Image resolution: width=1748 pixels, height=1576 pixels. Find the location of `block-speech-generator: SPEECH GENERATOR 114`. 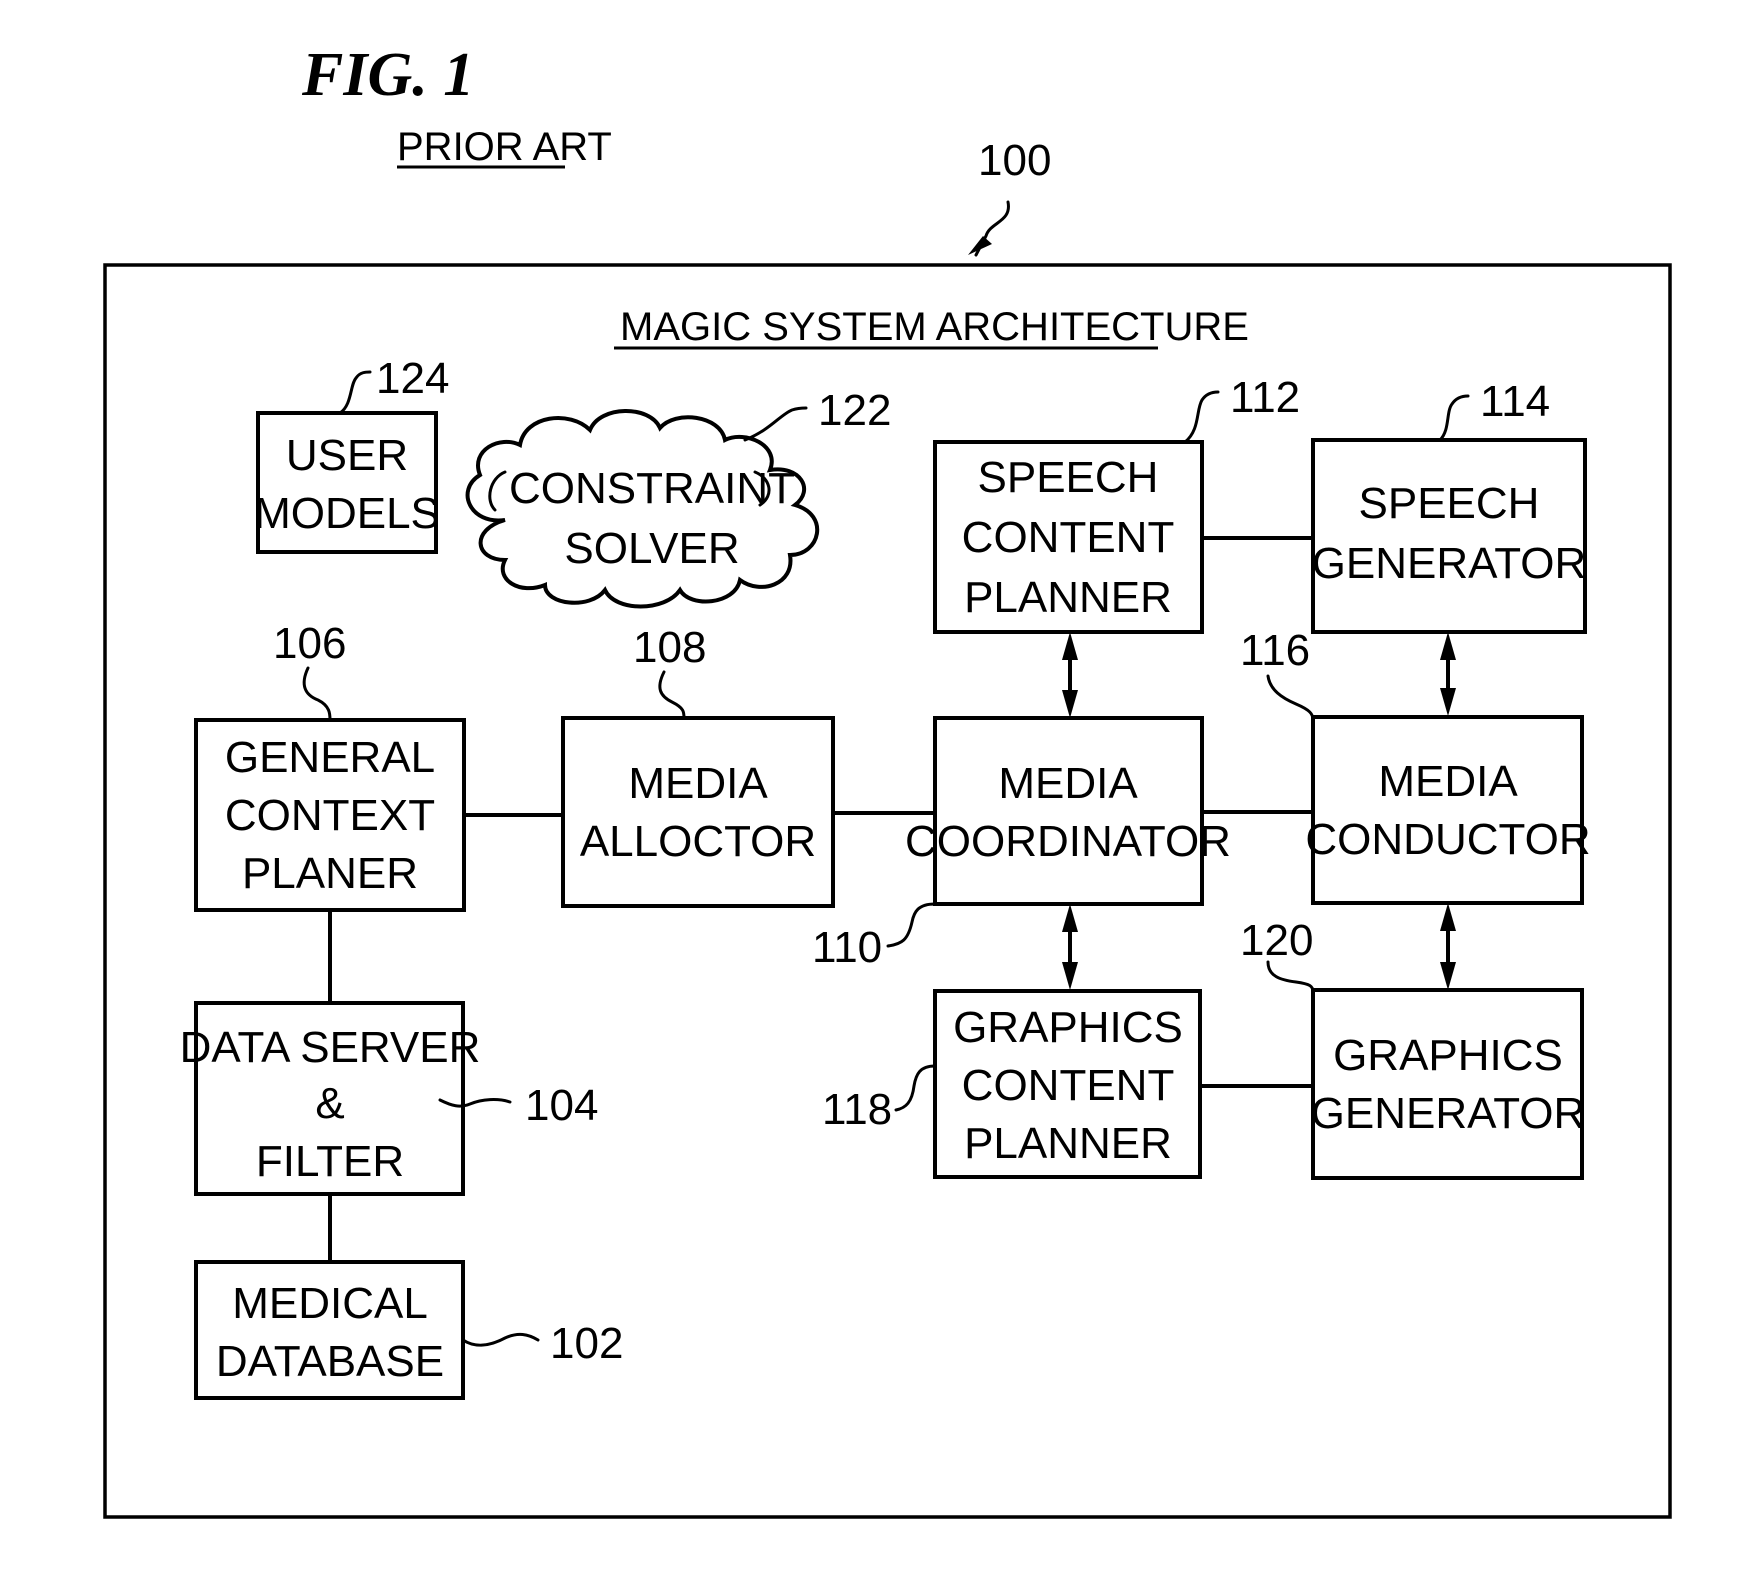

block-speech-generator: SPEECH GENERATOR 114 is located at coordinates (1449, 505).